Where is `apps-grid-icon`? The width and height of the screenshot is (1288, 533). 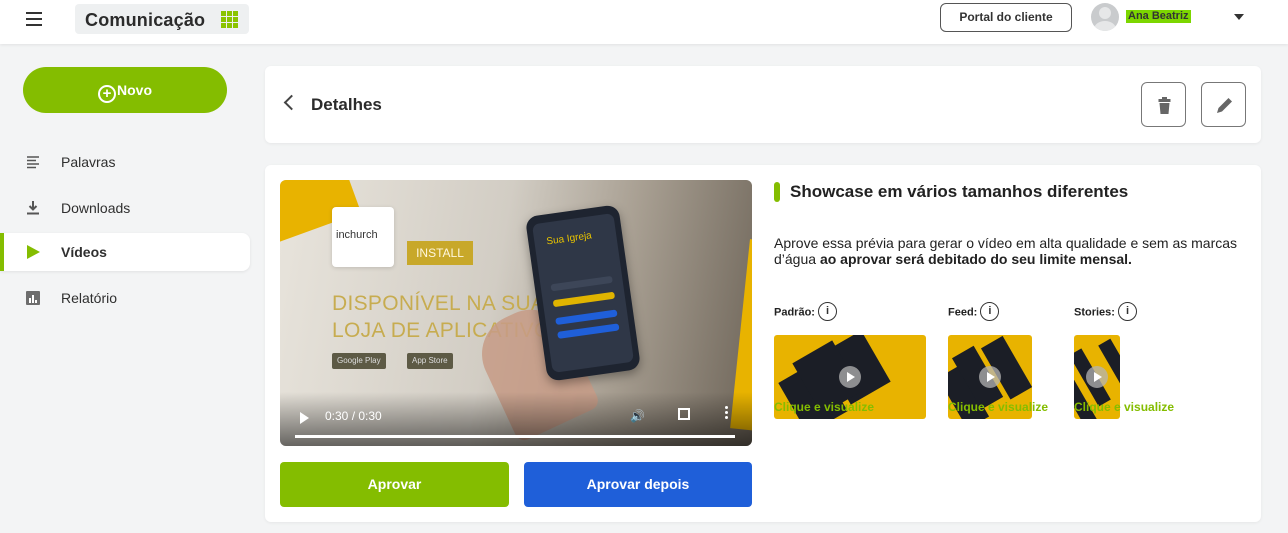 apps-grid-icon is located at coordinates (230, 19).